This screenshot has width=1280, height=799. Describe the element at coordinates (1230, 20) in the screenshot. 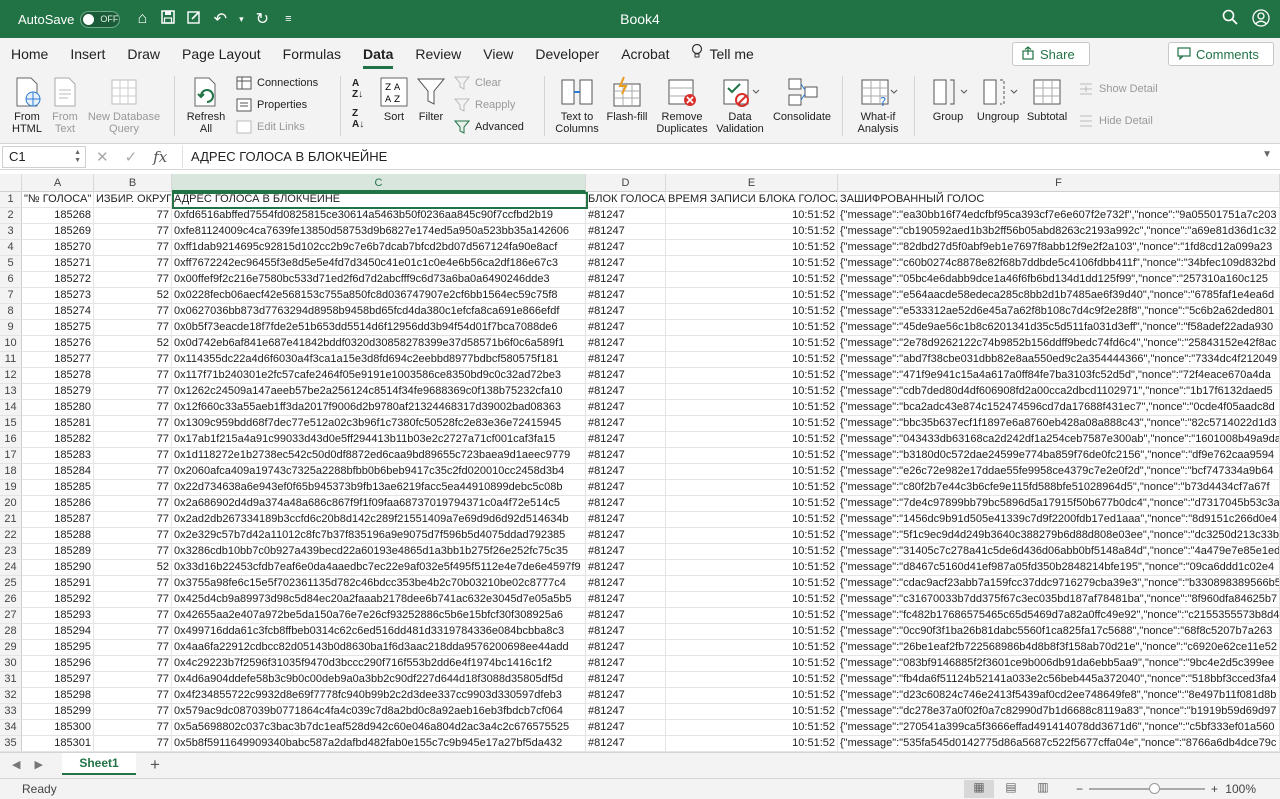

I see `search-icon` at that location.